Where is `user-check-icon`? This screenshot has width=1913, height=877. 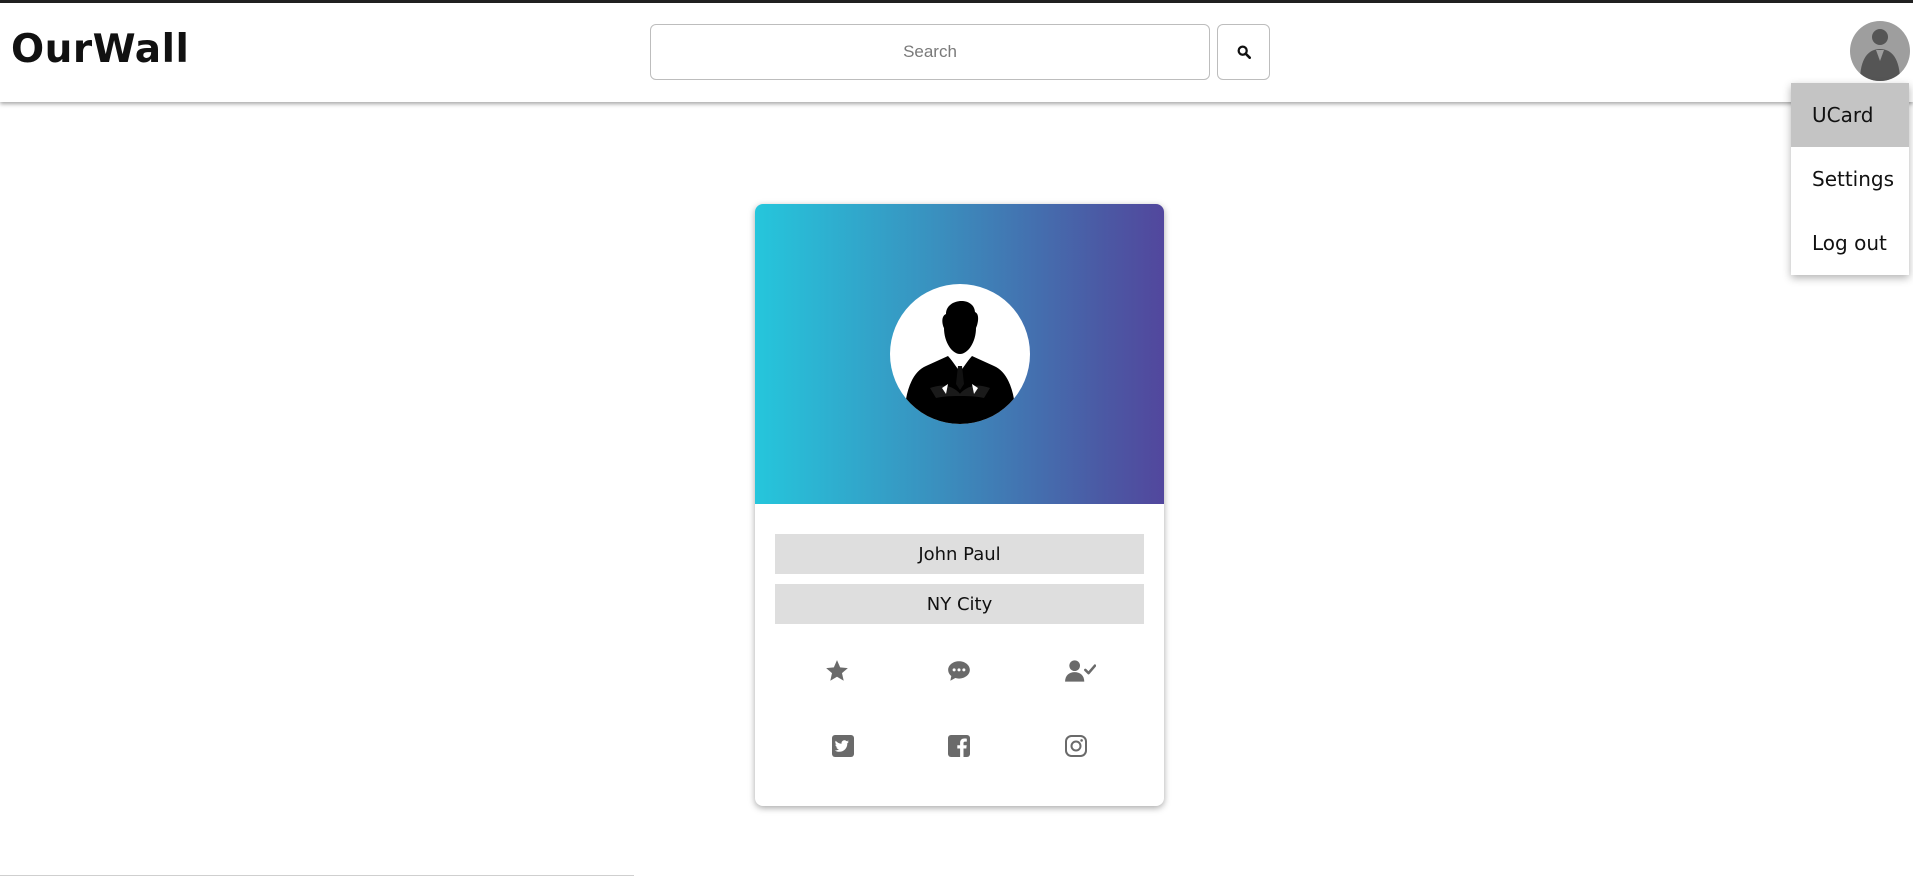
user-check-icon is located at coordinates (1080, 671).